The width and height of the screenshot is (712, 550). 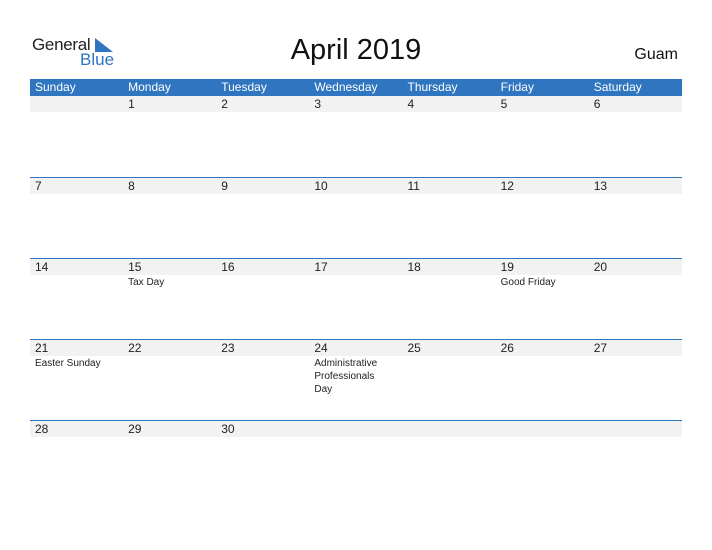 I want to click on day-number: 13, so click(x=600, y=186).